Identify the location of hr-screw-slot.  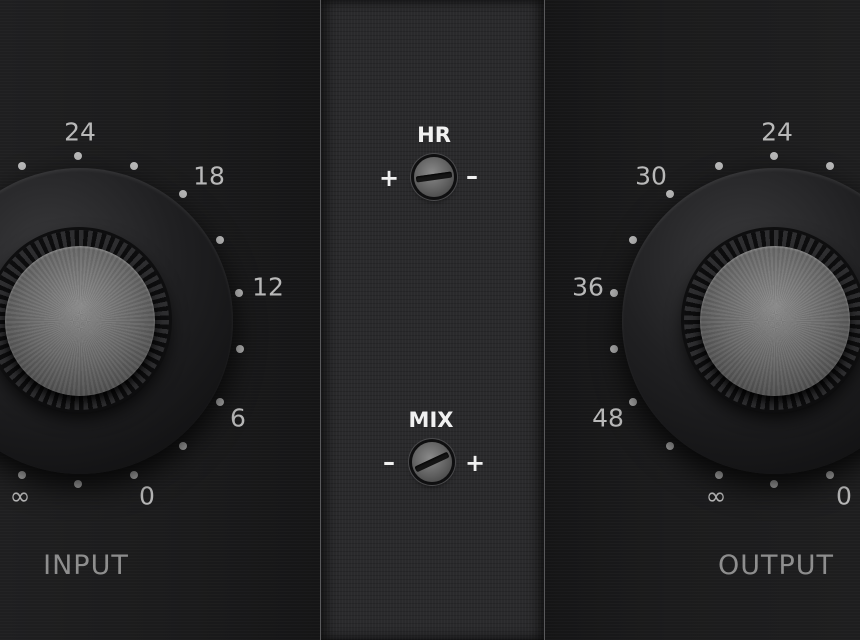
(434, 177).